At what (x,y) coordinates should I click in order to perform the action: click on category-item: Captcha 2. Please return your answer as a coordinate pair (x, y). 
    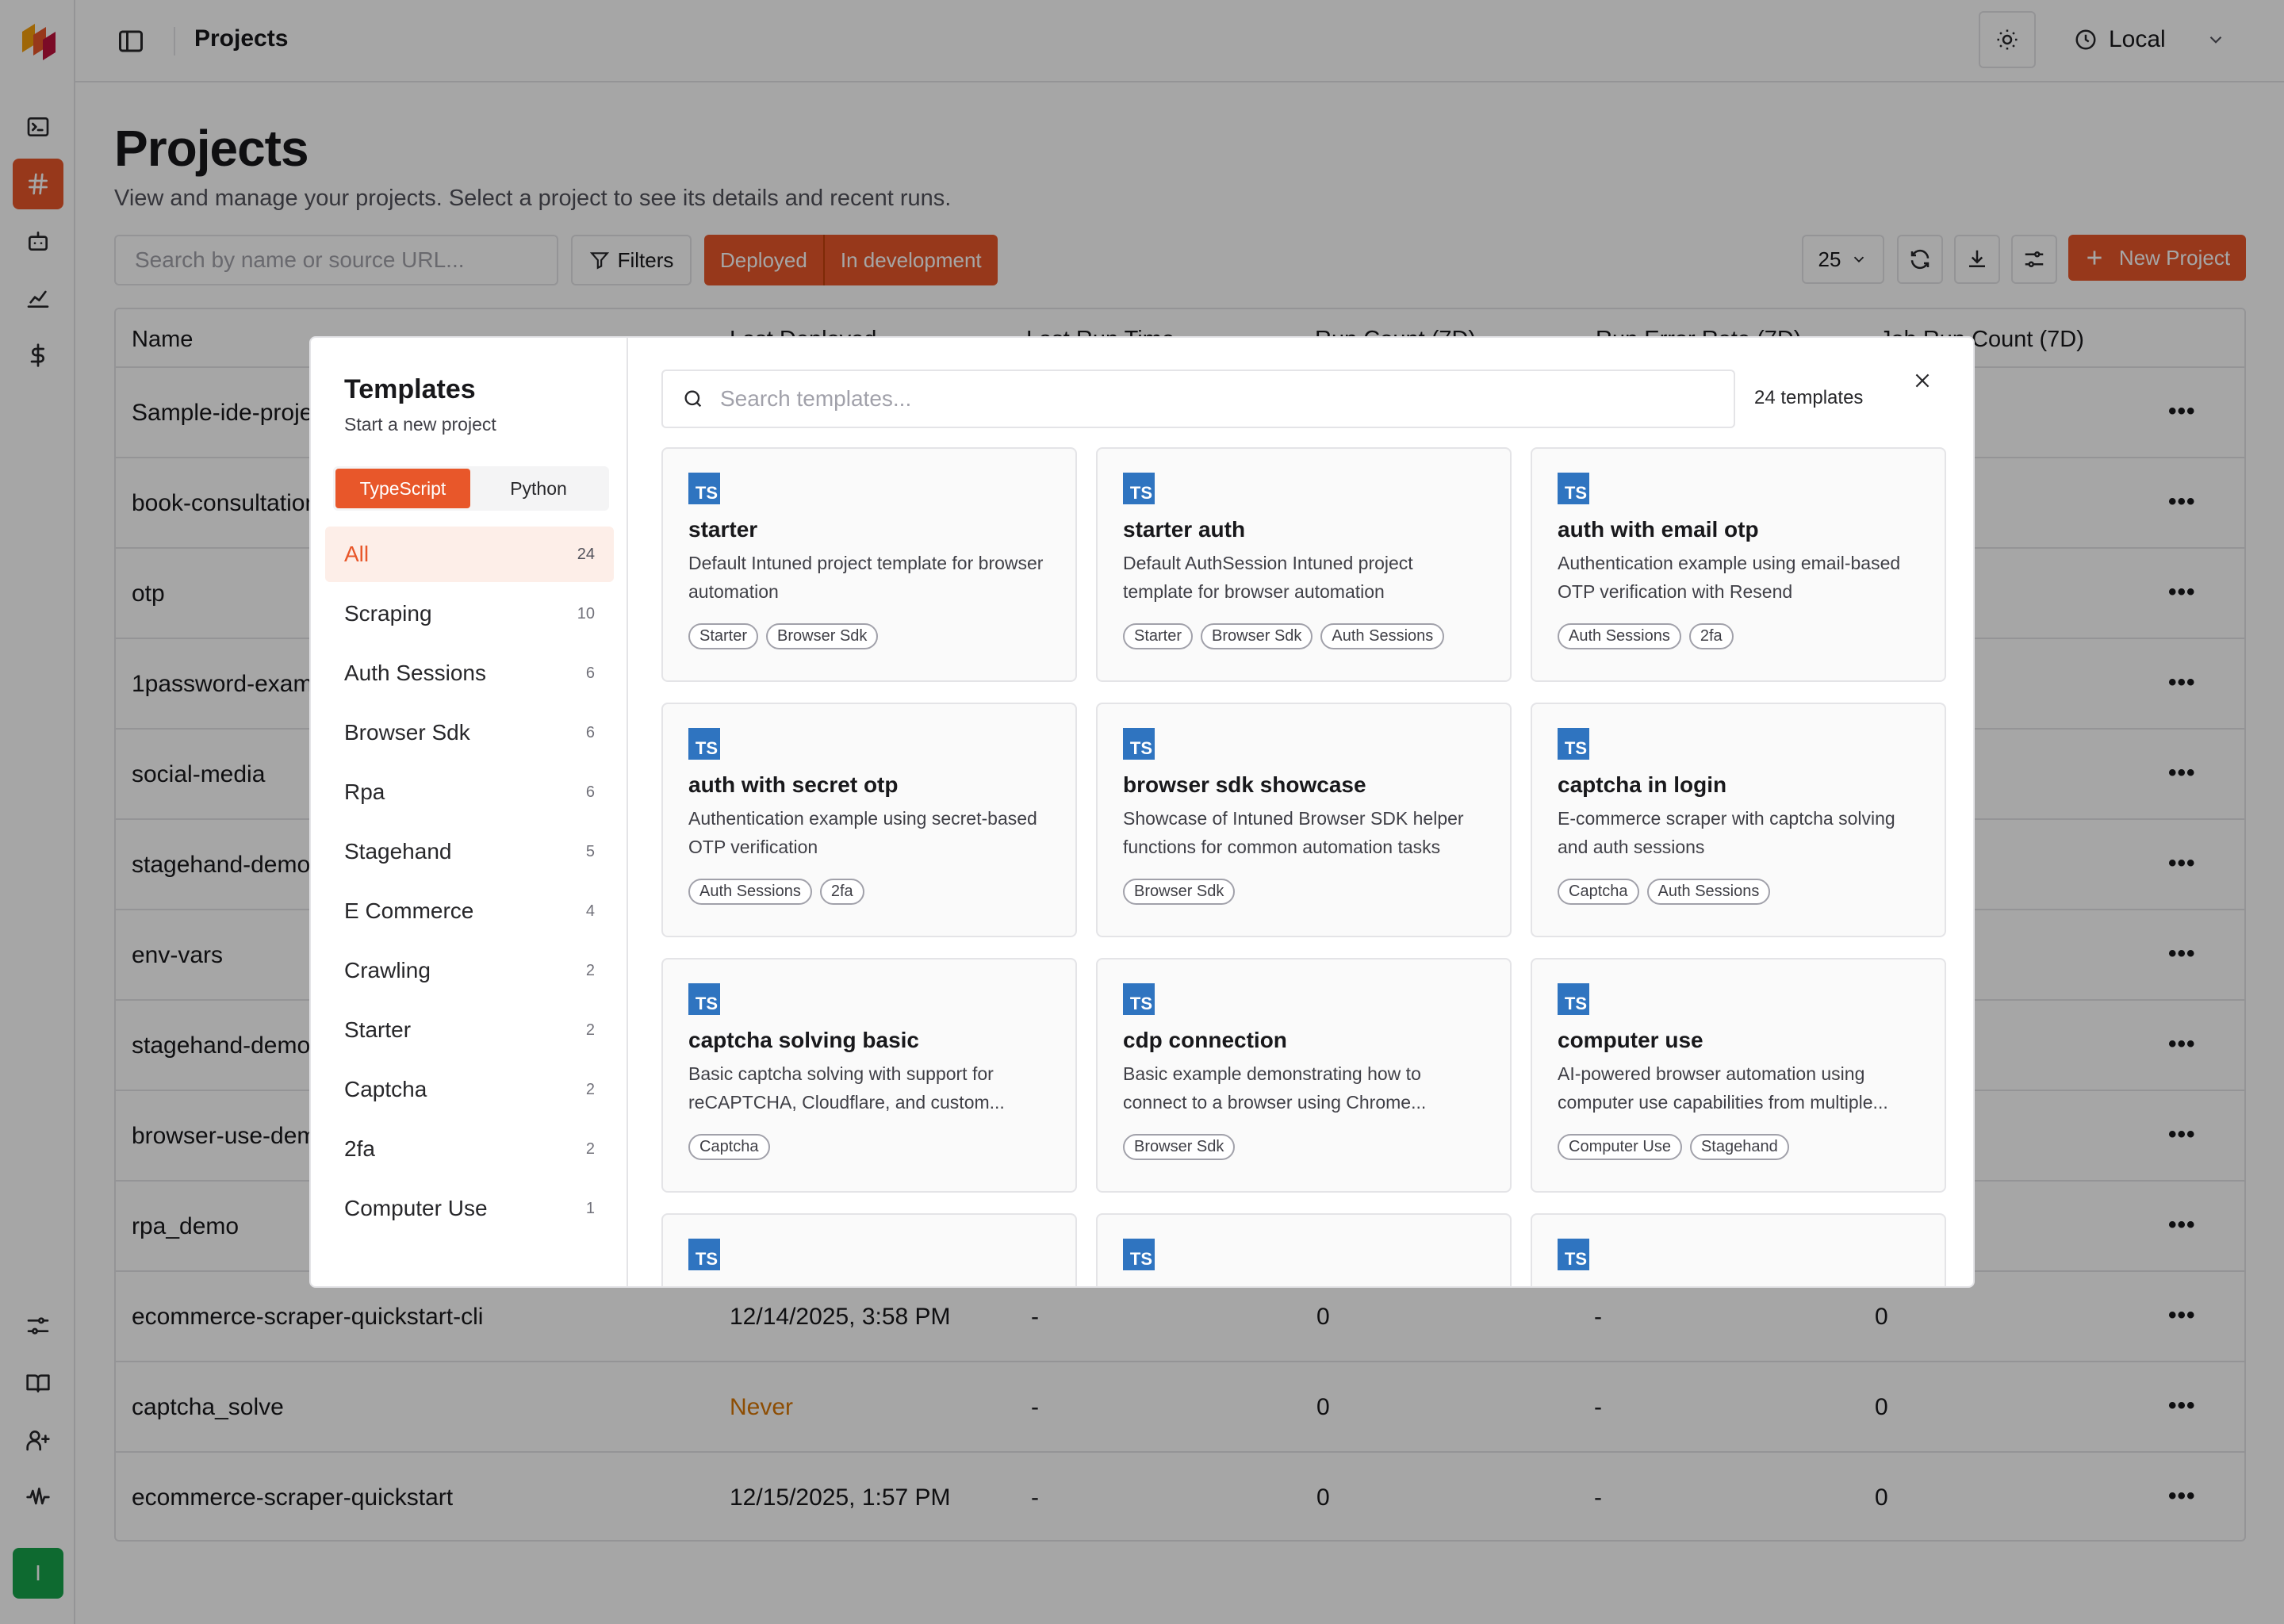
    Looking at the image, I should click on (469, 1089).